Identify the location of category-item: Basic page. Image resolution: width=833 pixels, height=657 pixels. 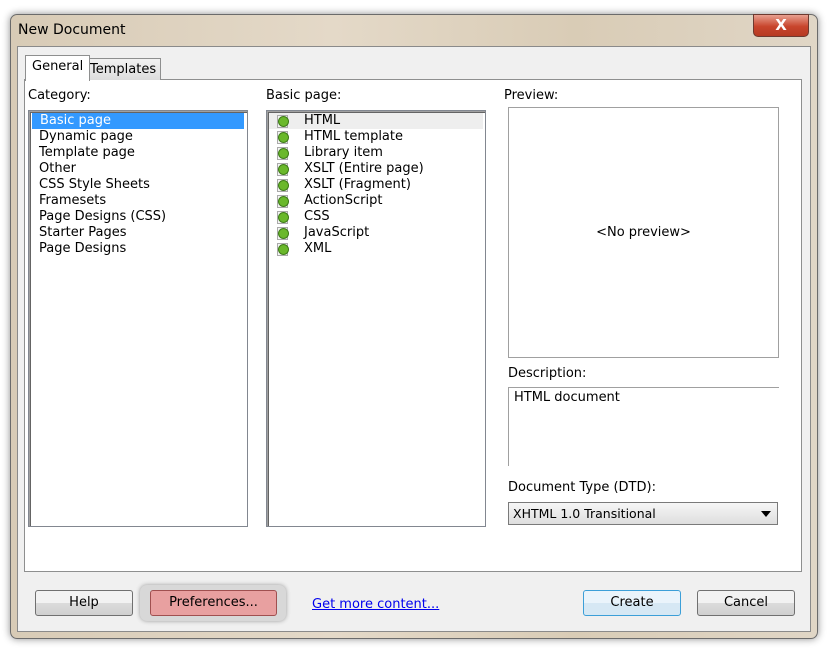
(138, 121).